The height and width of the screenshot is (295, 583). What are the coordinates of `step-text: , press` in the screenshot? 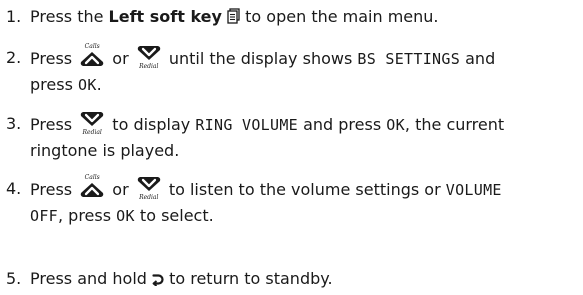 It's located at (87, 215).